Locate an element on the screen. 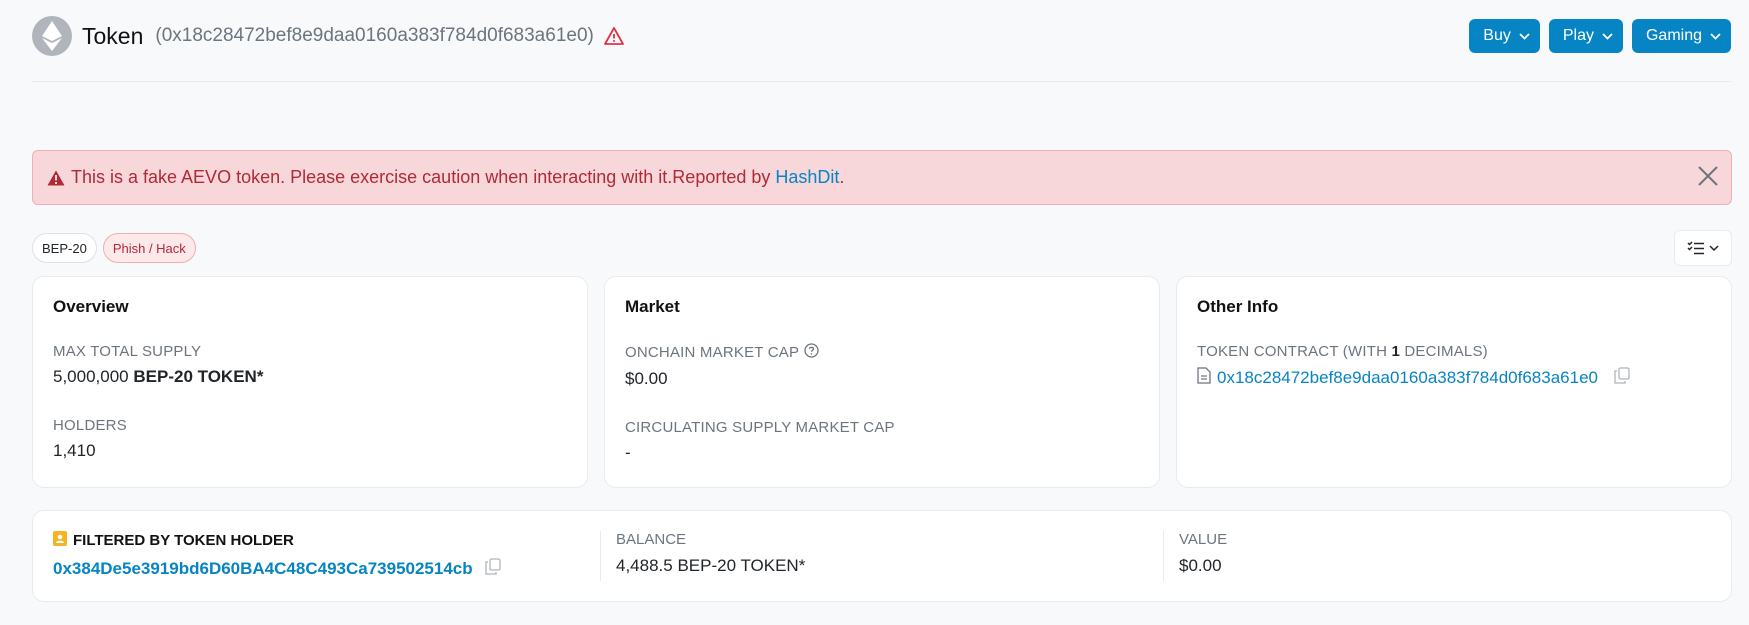 This screenshot has height=625, width=1749. overview-title: Overview is located at coordinates (91, 306).